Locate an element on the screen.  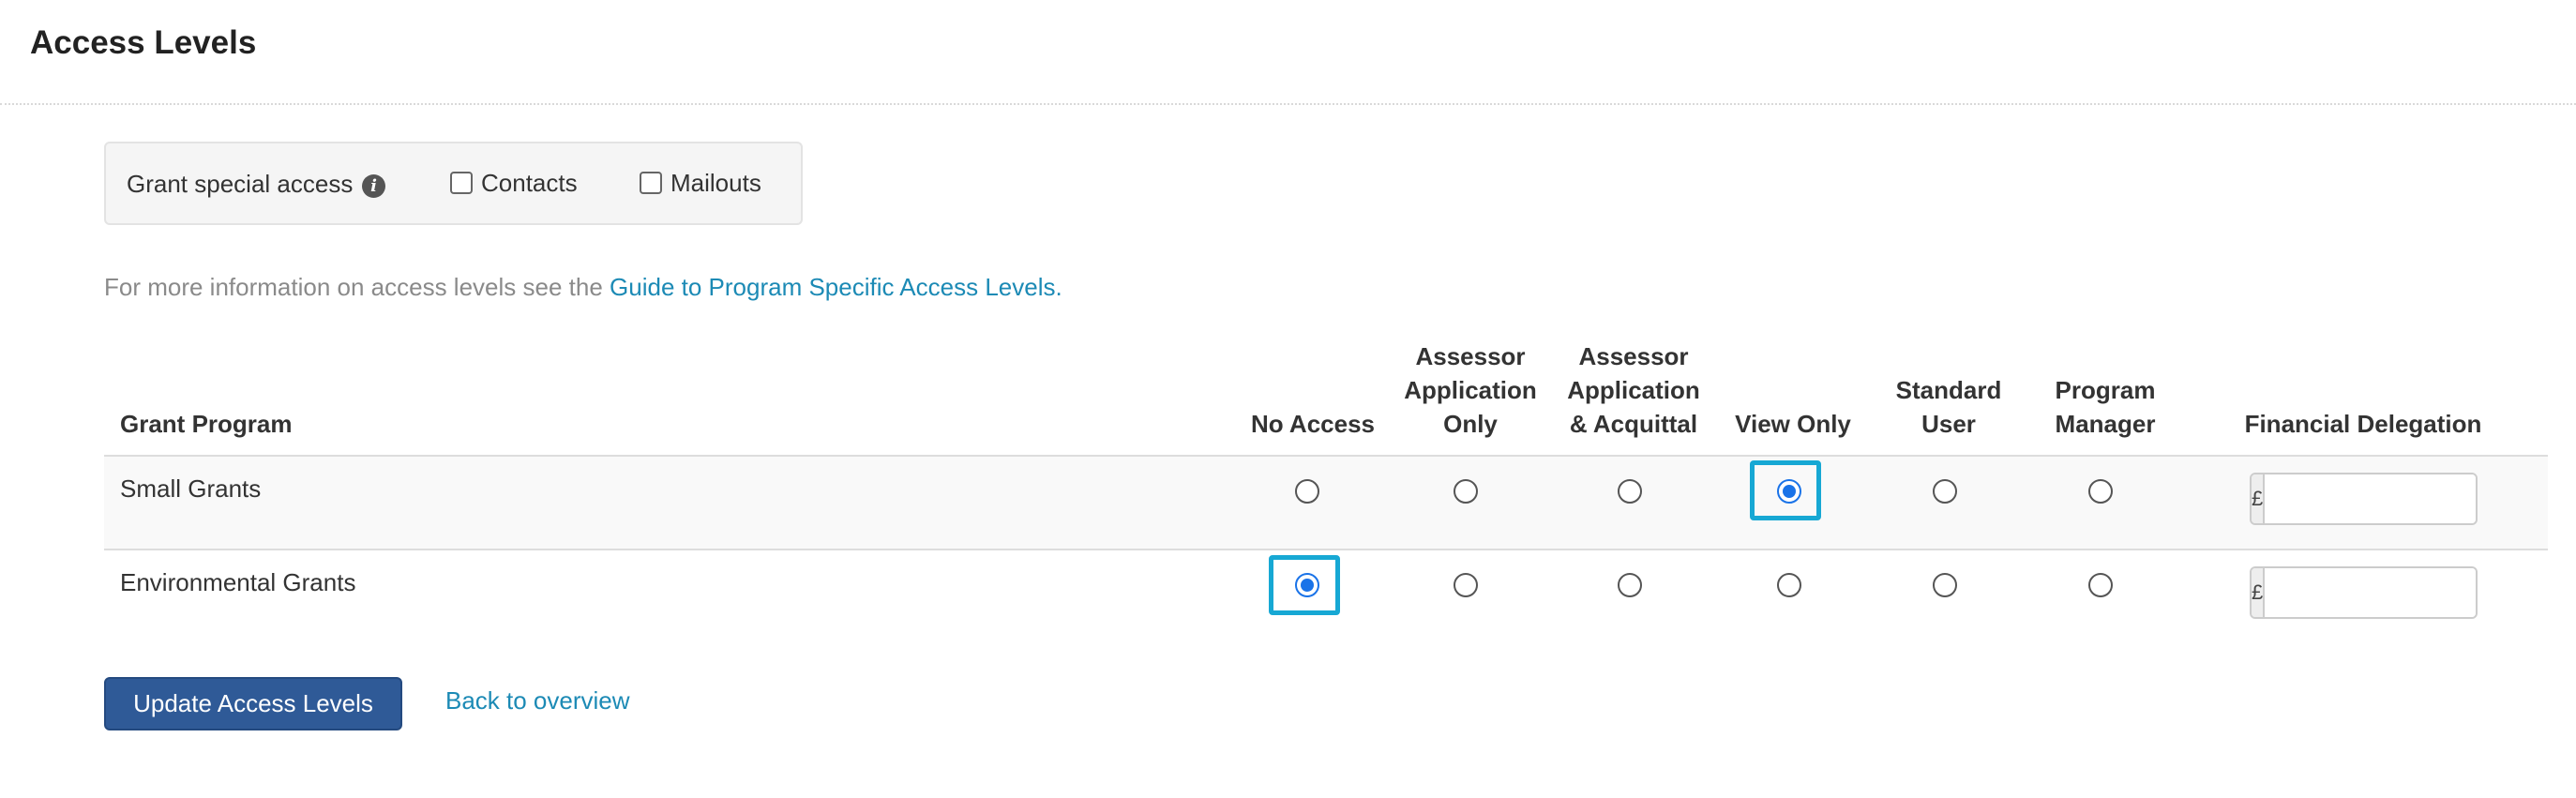
environmental-grants-financial-delegation-input is located at coordinates (2370, 592).